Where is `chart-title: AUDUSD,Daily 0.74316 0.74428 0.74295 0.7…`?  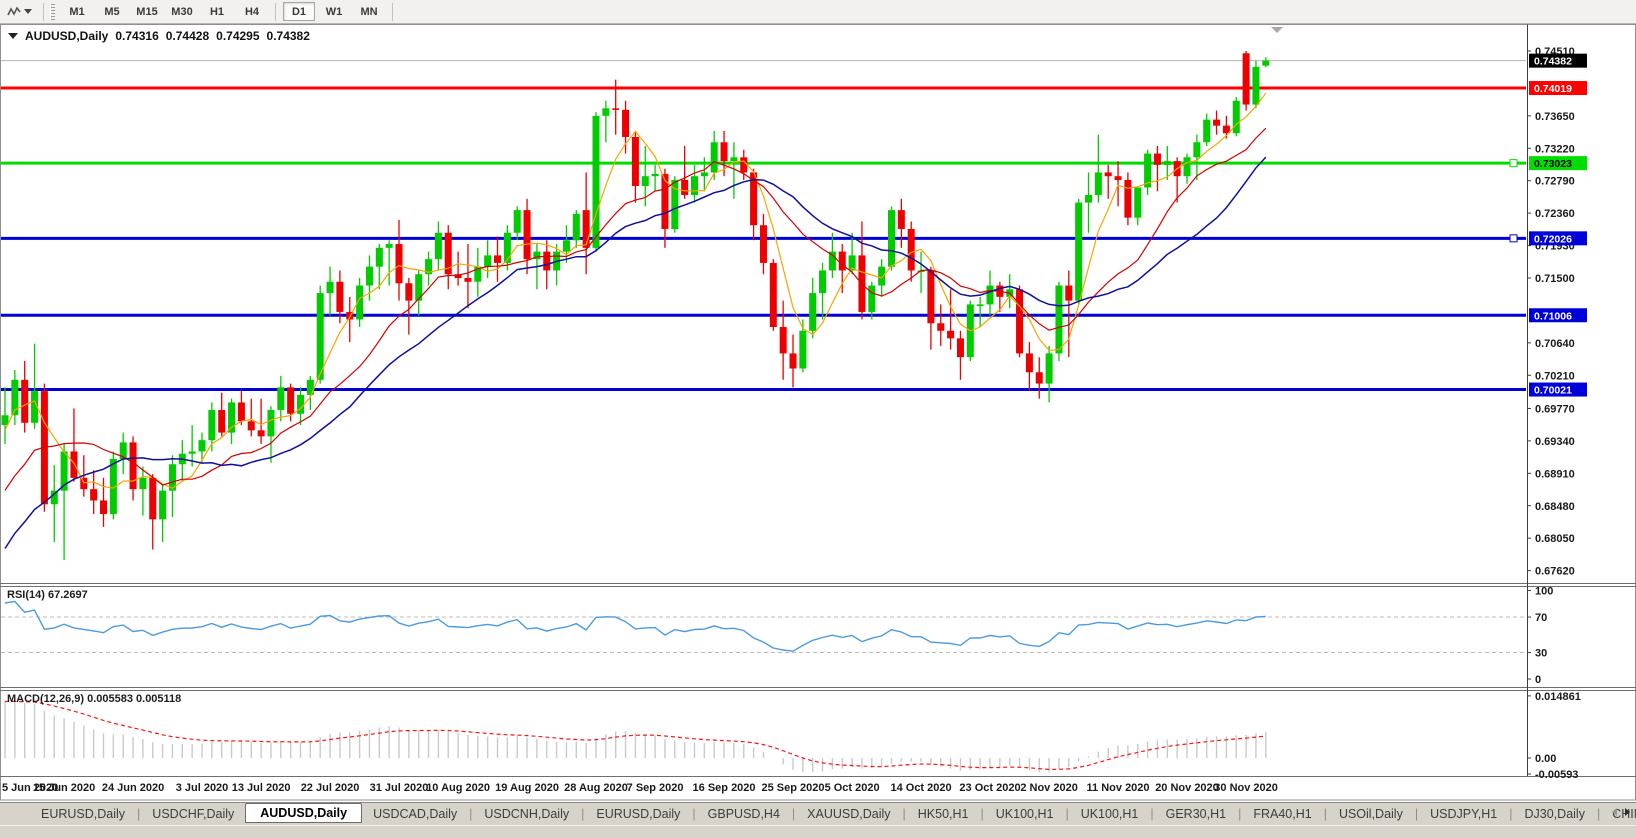 chart-title: AUDUSD,Daily 0.74316 0.74428 0.74295 0.7… is located at coordinates (159, 36).